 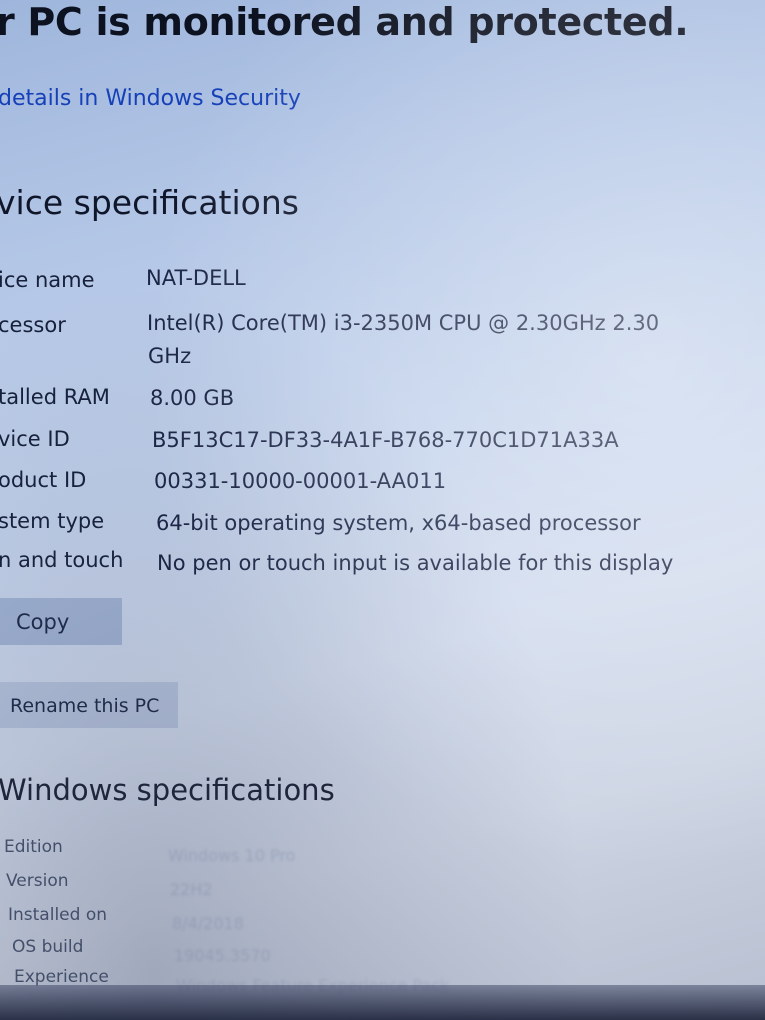 I want to click on protection-status-title: r PC is monitored and protected., so click(x=344, y=22).